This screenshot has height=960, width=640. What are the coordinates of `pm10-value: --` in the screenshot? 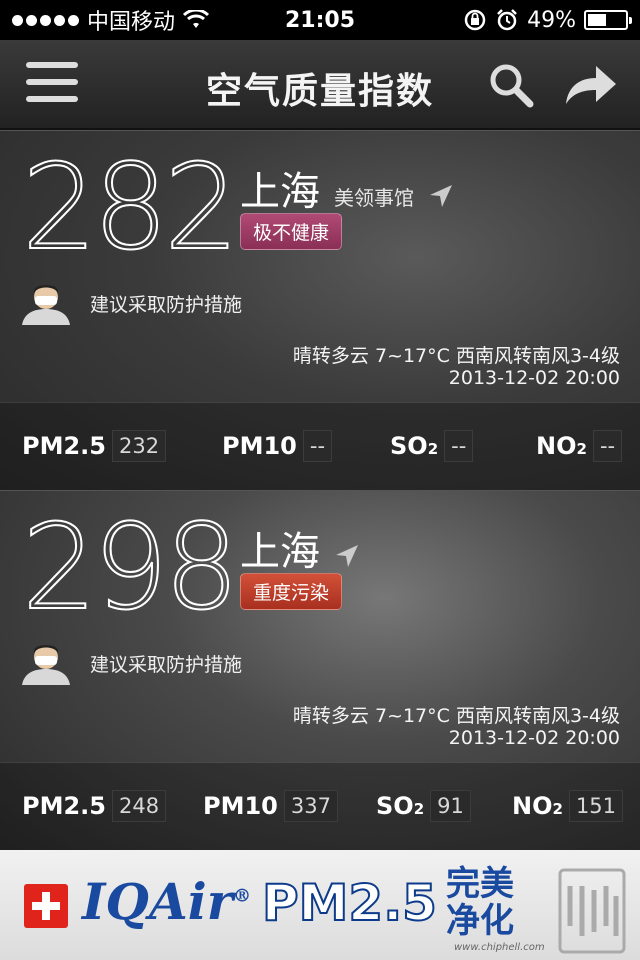 It's located at (317, 446).